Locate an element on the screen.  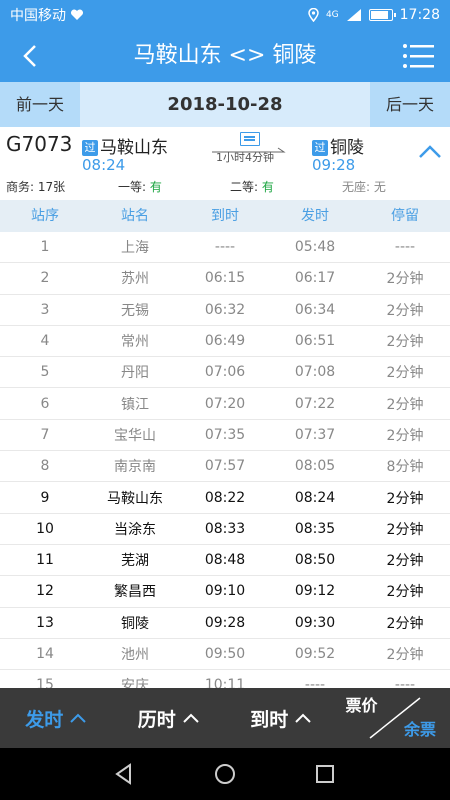
cell-seq: 8 is located at coordinates (45, 466).